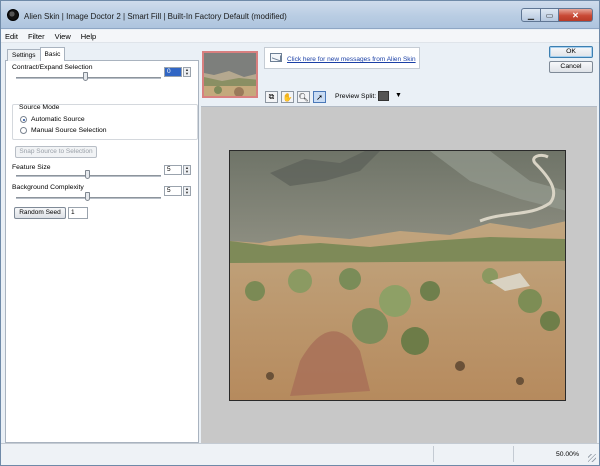 This screenshot has width=600, height=466. Describe the element at coordinates (52, 67) in the screenshot. I see `contract-expand-label: Contract/Expand Selection` at that location.